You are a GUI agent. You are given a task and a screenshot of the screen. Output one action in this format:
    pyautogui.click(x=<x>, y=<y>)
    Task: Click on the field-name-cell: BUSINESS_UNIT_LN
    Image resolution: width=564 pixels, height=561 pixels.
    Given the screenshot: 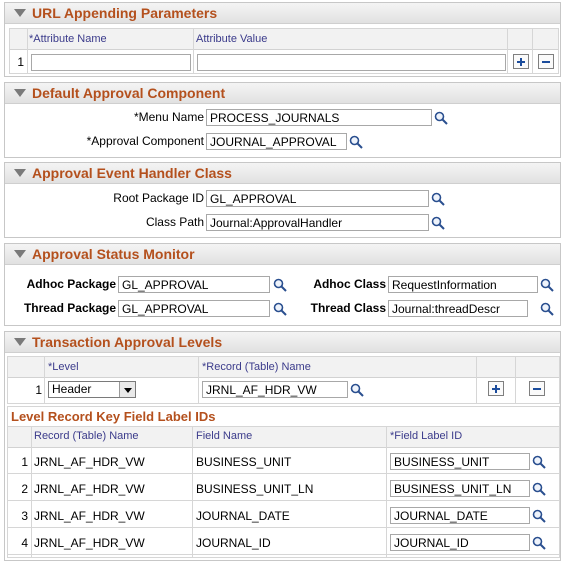 What is the action you would take?
    pyautogui.click(x=255, y=489)
    